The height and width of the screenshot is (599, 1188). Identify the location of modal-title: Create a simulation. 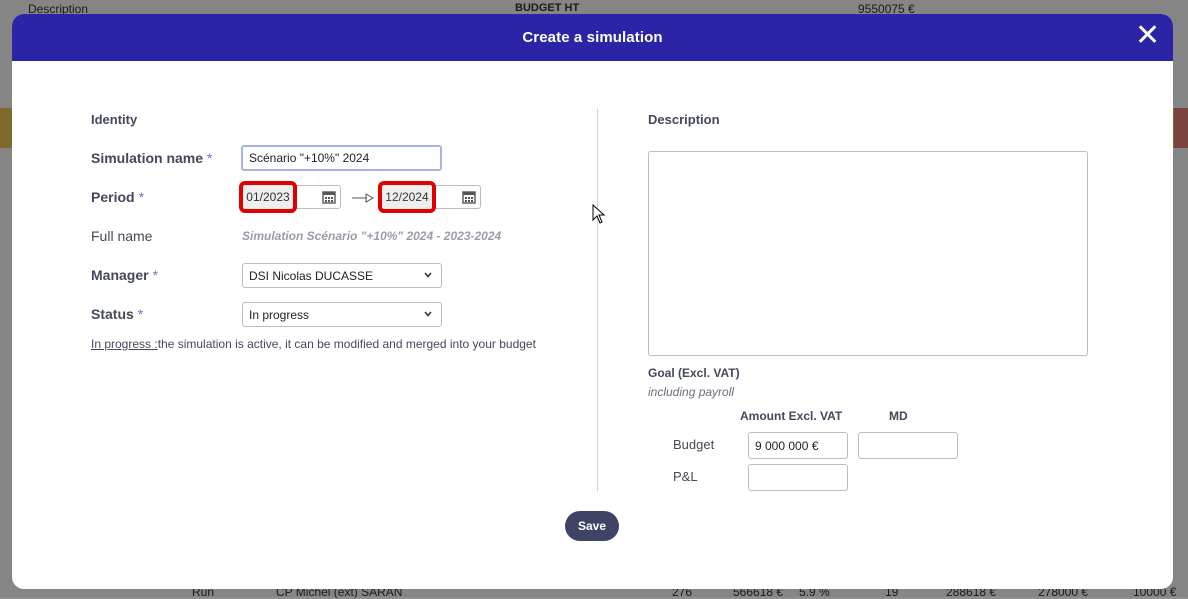
(592, 37).